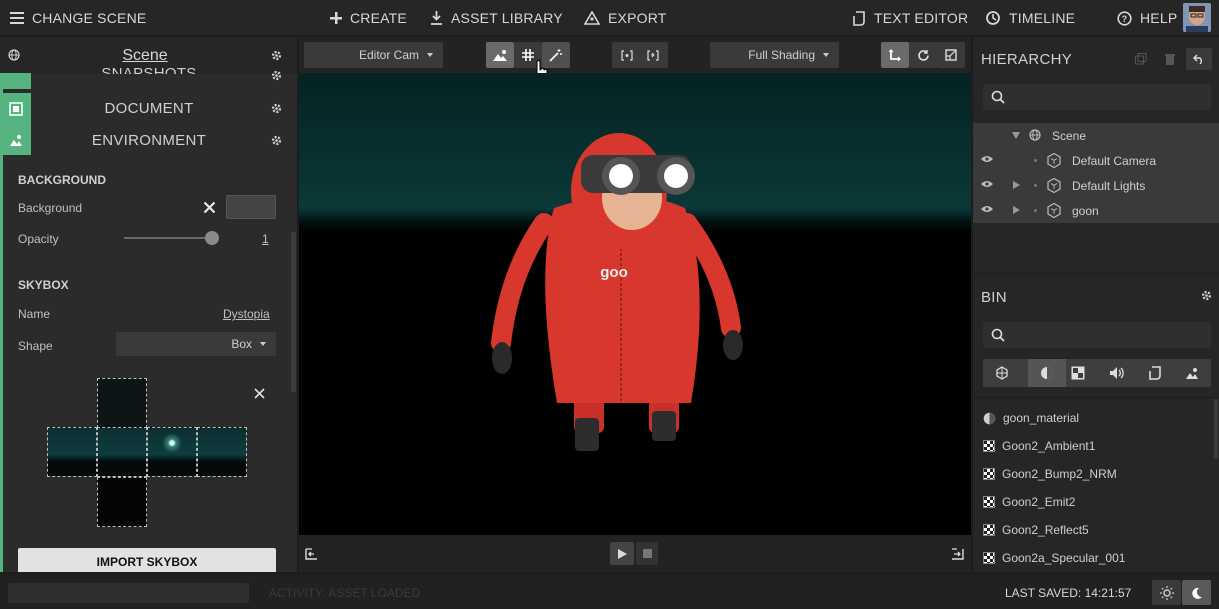  I want to click on filter-sounds-icon, so click(1117, 373).